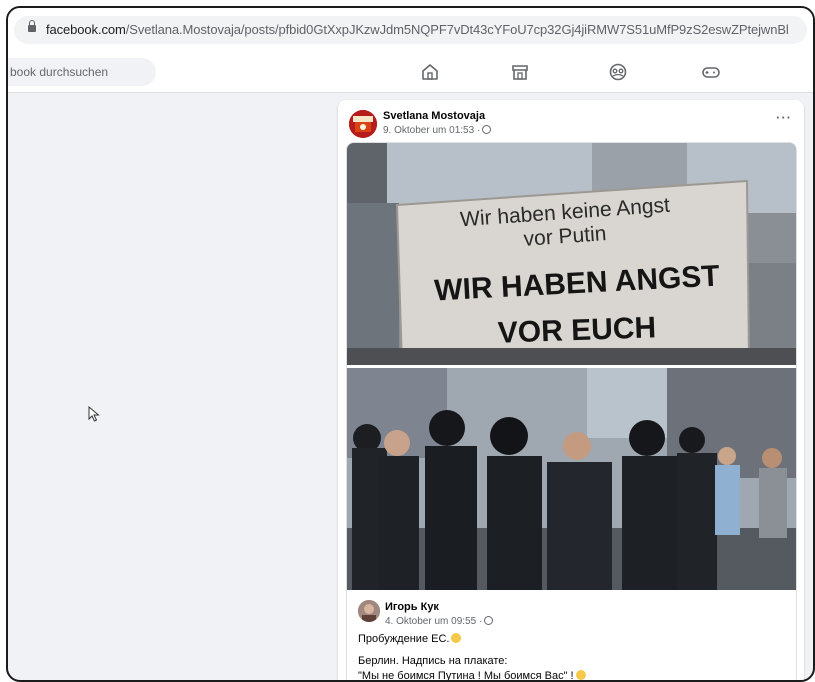 The image size is (815, 682). What do you see at coordinates (430, 72) in the screenshot?
I see `home-icon` at bounding box center [430, 72].